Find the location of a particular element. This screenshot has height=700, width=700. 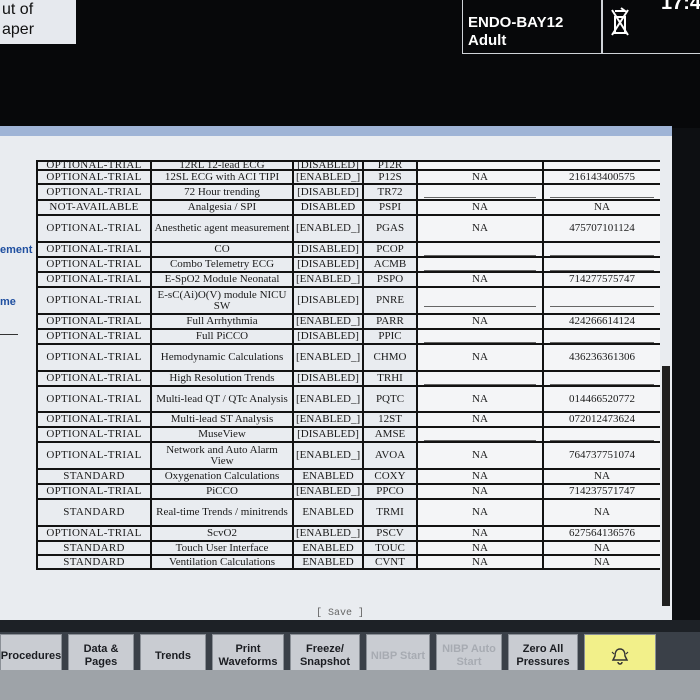

cell-code: TR72 is located at coordinates (390, 192).